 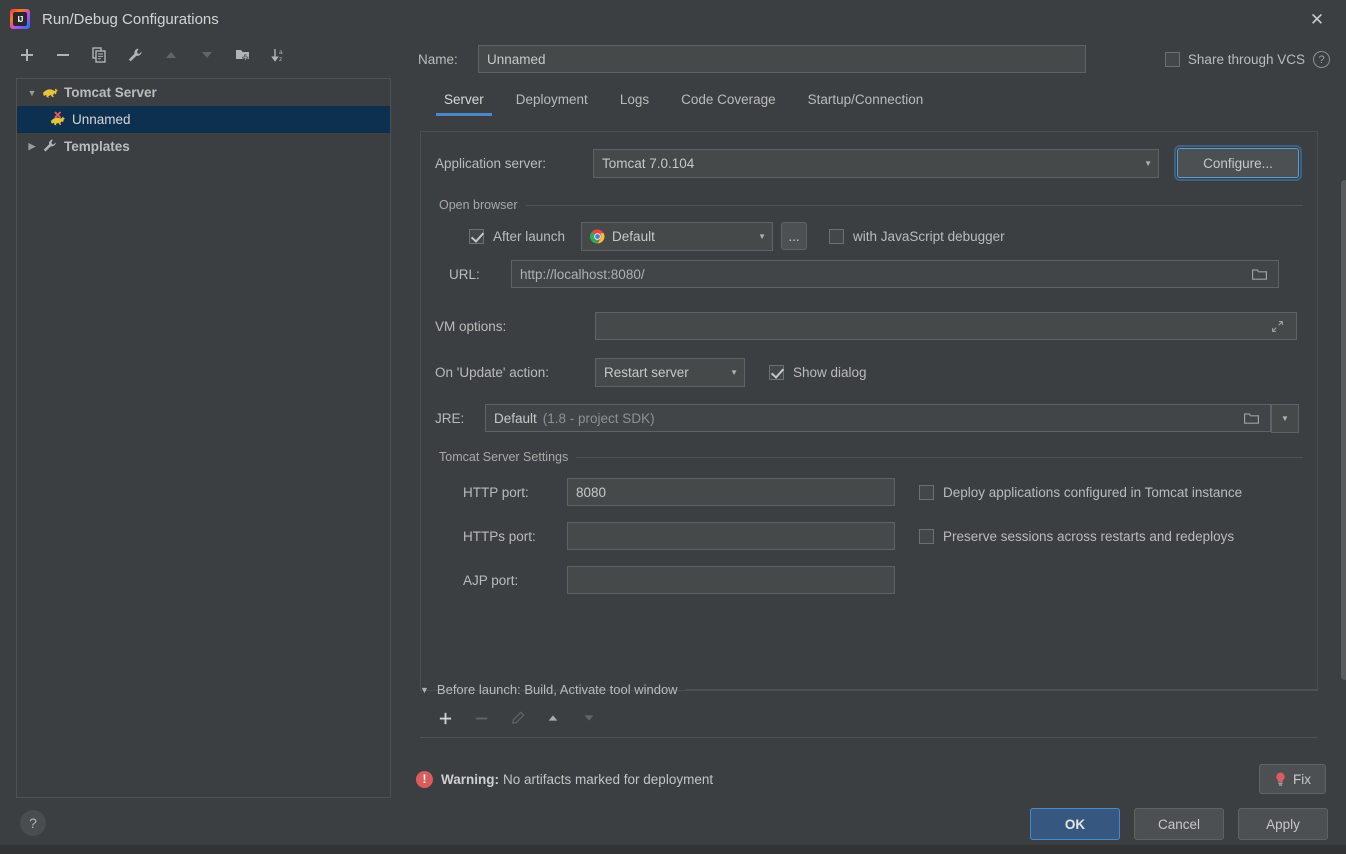 I want to click on jre-dropdown-button: ▼, so click(x=1285, y=418).